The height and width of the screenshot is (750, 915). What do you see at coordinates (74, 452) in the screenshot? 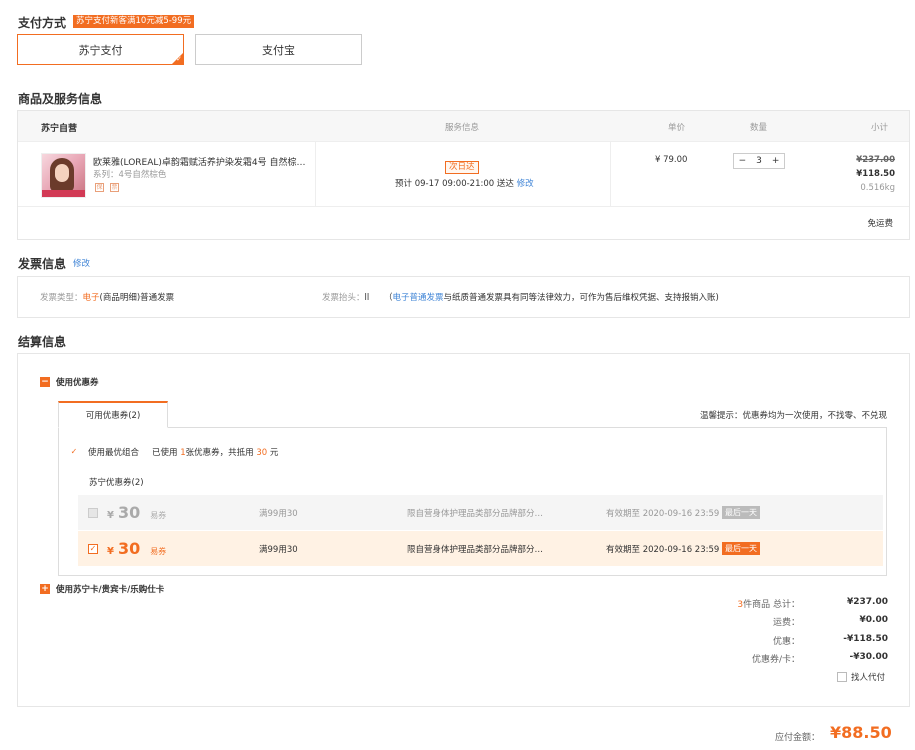
I see `best-combo-checkbox: ✓` at bounding box center [74, 452].